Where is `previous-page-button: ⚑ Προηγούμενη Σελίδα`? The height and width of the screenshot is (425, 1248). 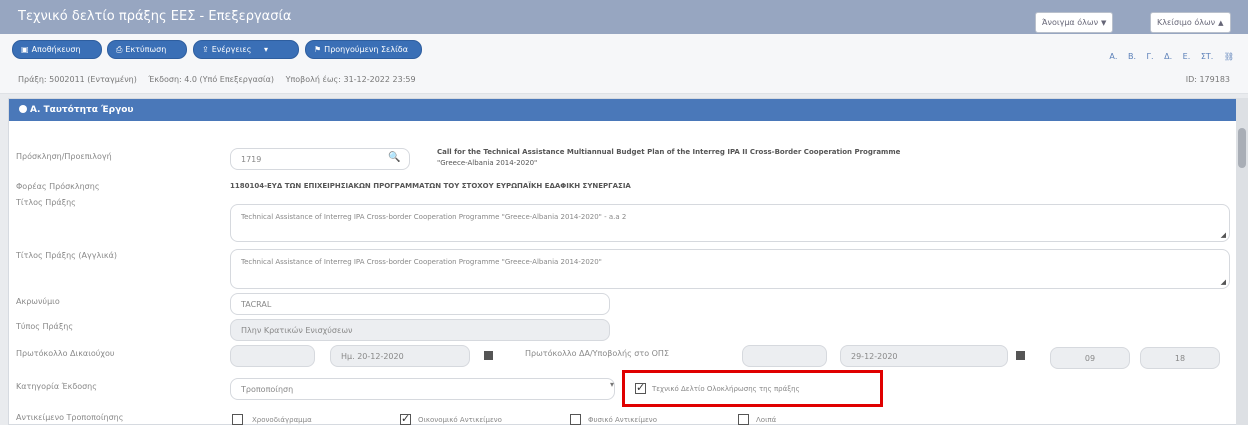 previous-page-button: ⚑ Προηγούμενη Σελίδα is located at coordinates (363, 49).